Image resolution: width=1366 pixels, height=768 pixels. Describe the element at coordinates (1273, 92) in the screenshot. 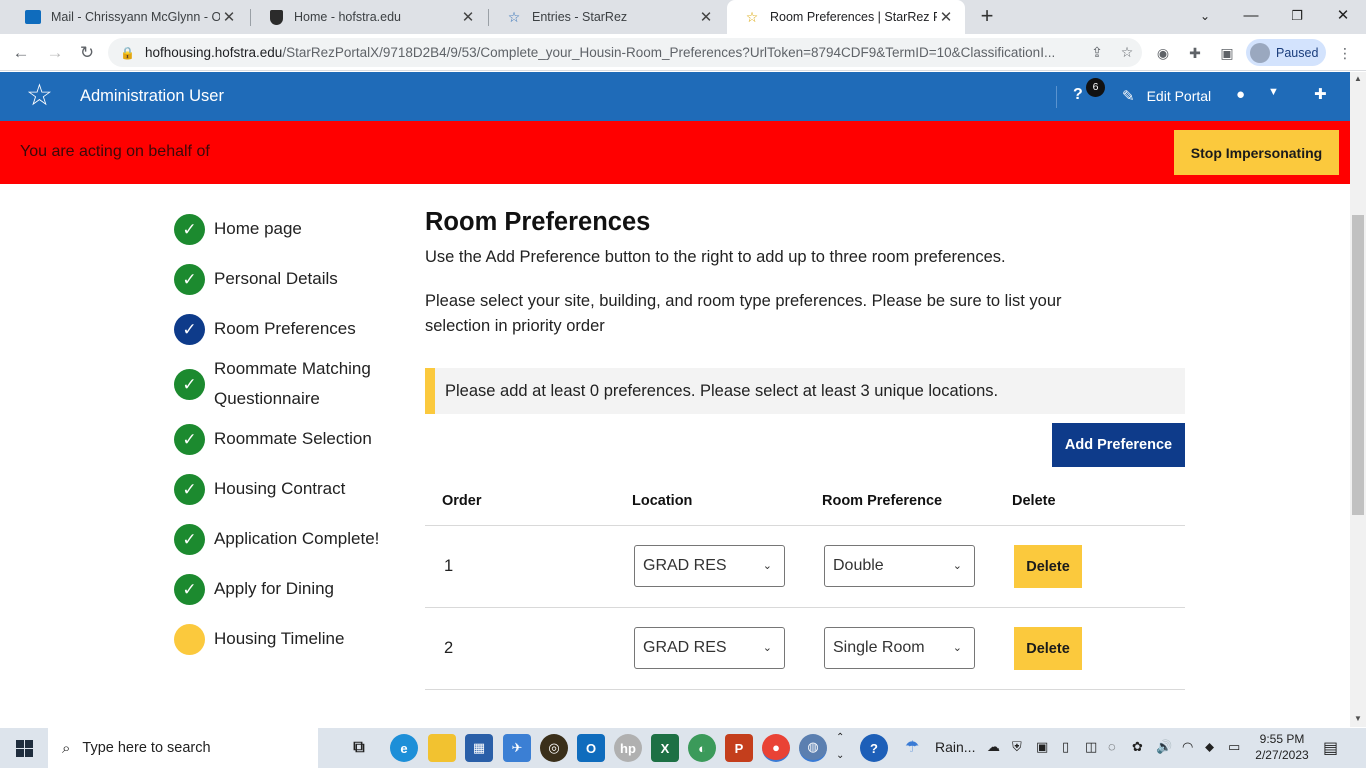

I see `chevron-down-icon: ▼` at that location.